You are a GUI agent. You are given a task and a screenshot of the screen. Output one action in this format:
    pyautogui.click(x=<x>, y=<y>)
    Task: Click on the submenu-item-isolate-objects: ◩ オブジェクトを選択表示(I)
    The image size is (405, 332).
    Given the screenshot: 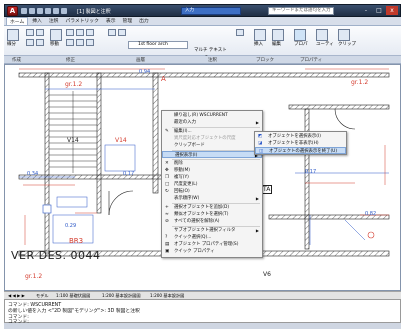 What is the action you would take?
    pyautogui.click(x=300, y=136)
    